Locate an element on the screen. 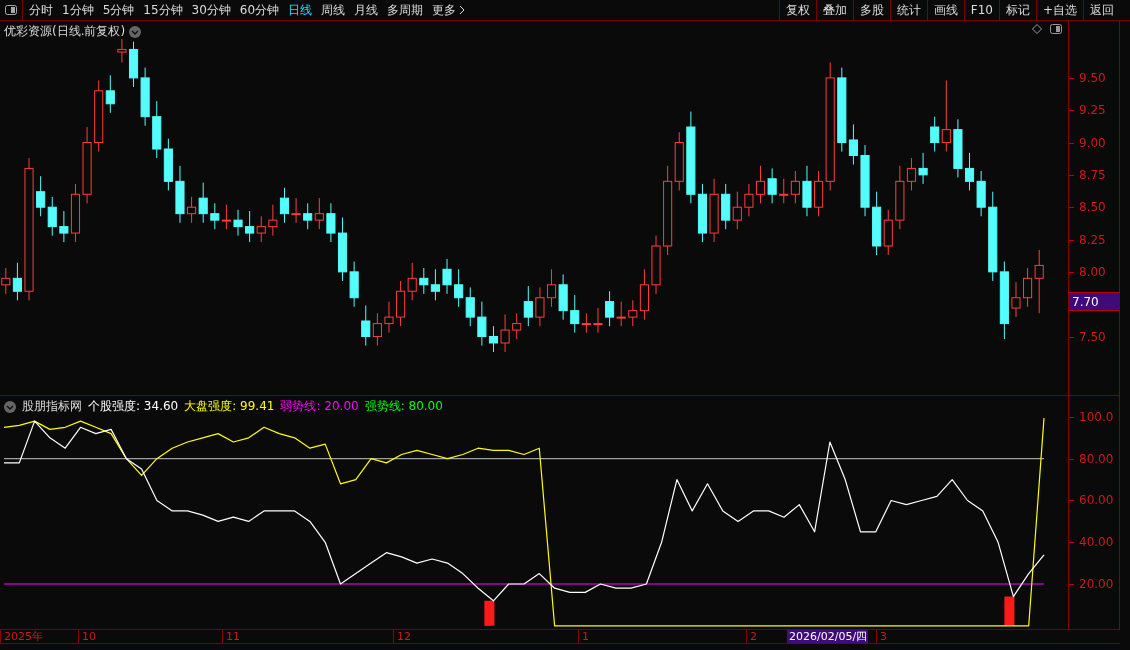 This screenshot has height=650, width=1130. legend-item: 强势线: 80.00 is located at coordinates (403, 406).